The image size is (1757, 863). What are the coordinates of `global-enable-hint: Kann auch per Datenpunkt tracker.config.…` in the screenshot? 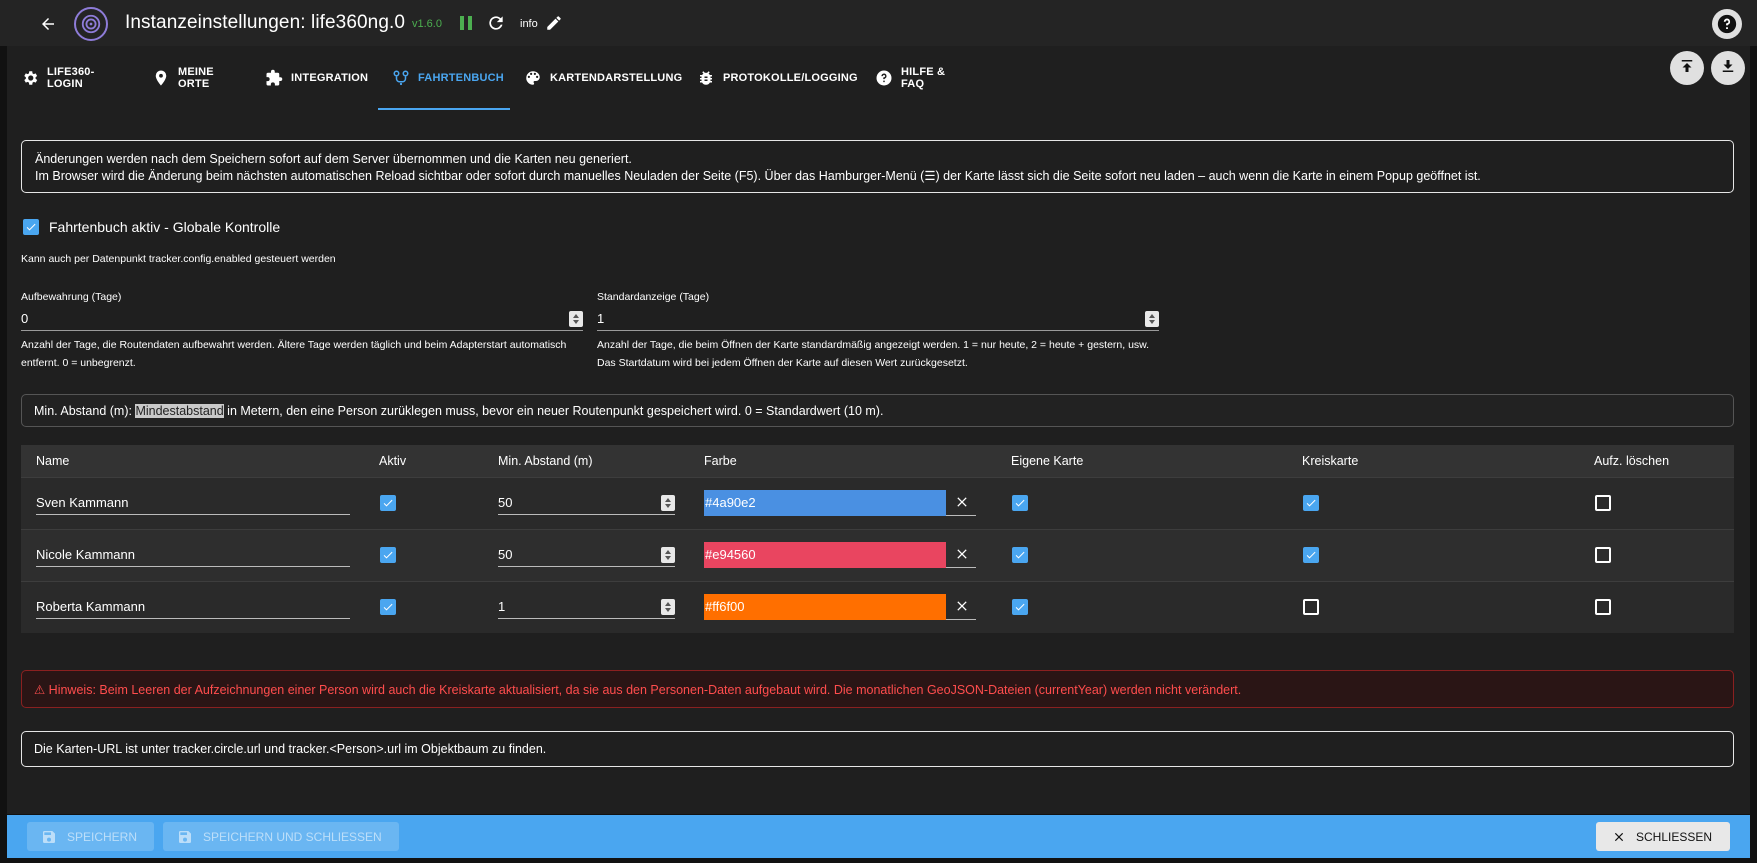 It's located at (178, 259).